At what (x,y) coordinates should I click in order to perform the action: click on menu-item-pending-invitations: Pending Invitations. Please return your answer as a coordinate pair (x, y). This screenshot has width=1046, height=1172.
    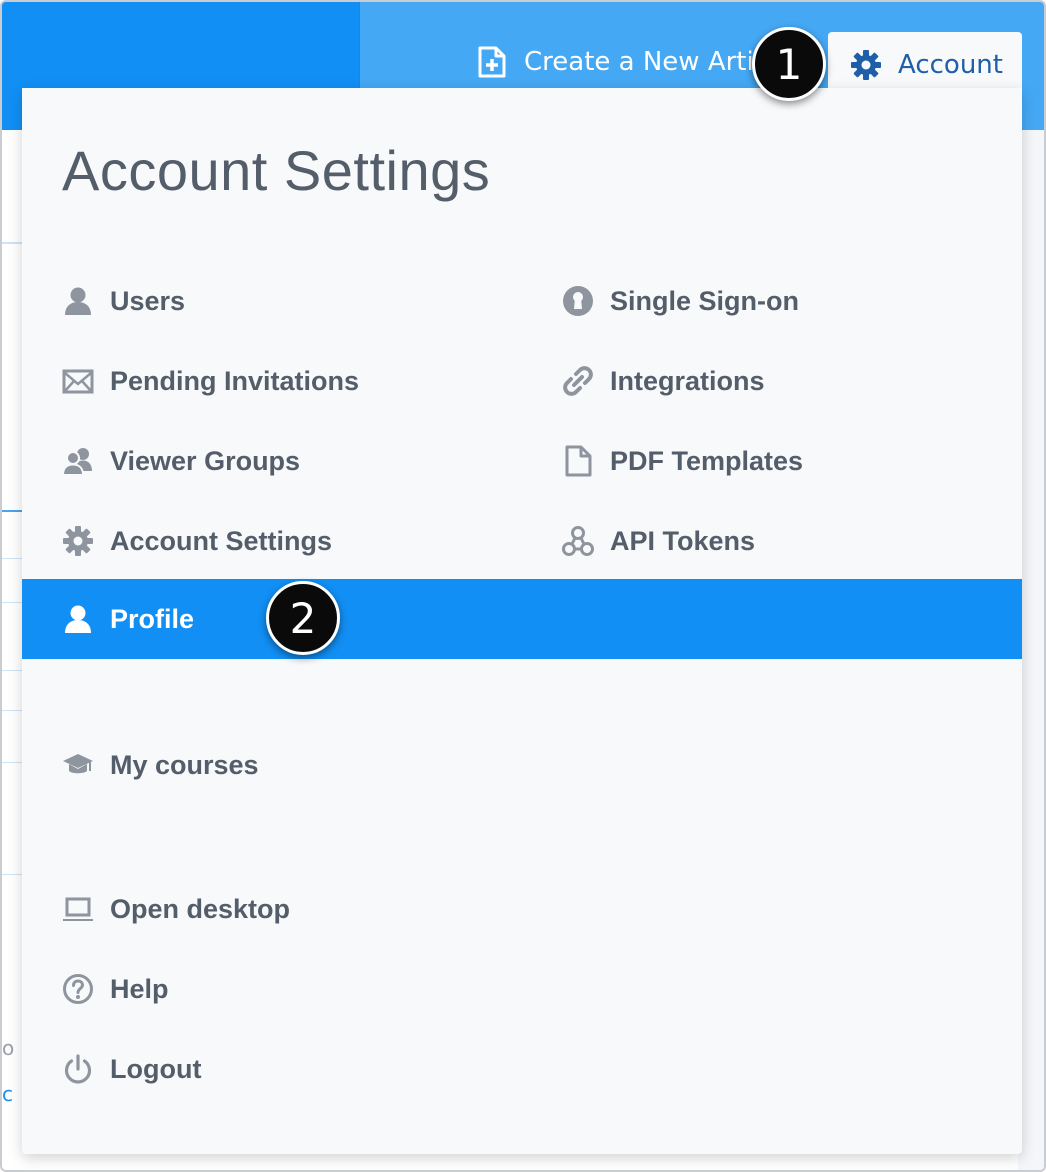
    Looking at the image, I should click on (190, 381).